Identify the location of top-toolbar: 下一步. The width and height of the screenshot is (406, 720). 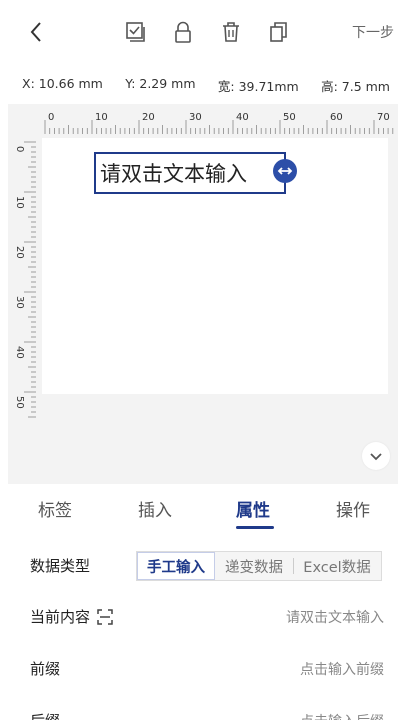
(203, 31).